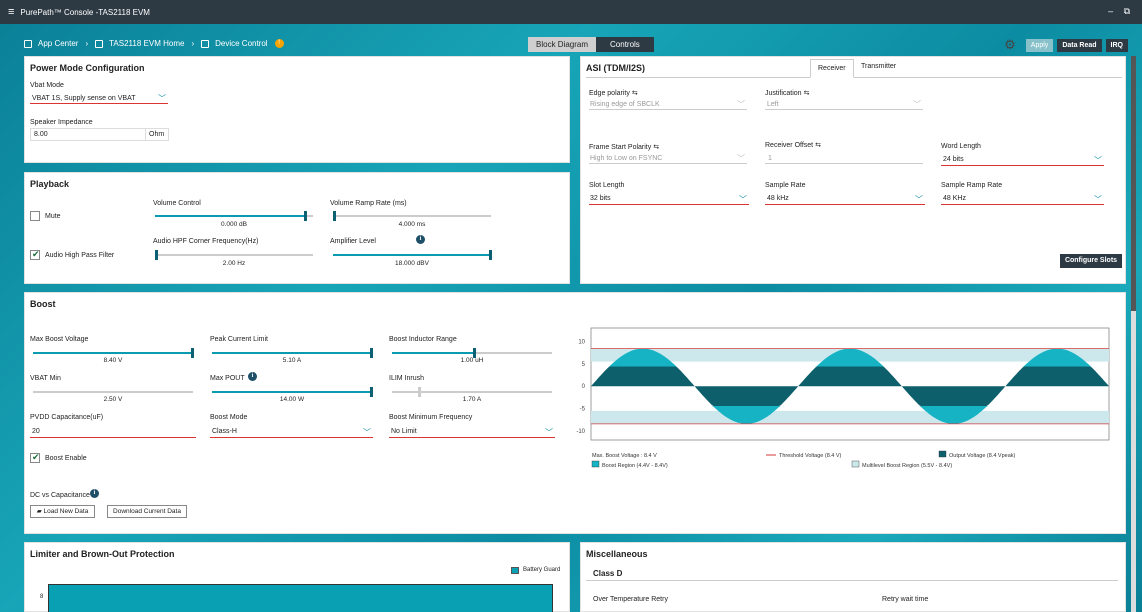 This screenshot has height=612, width=1142. I want to click on tab-block-diagram: Block Diagram, so click(562, 44).